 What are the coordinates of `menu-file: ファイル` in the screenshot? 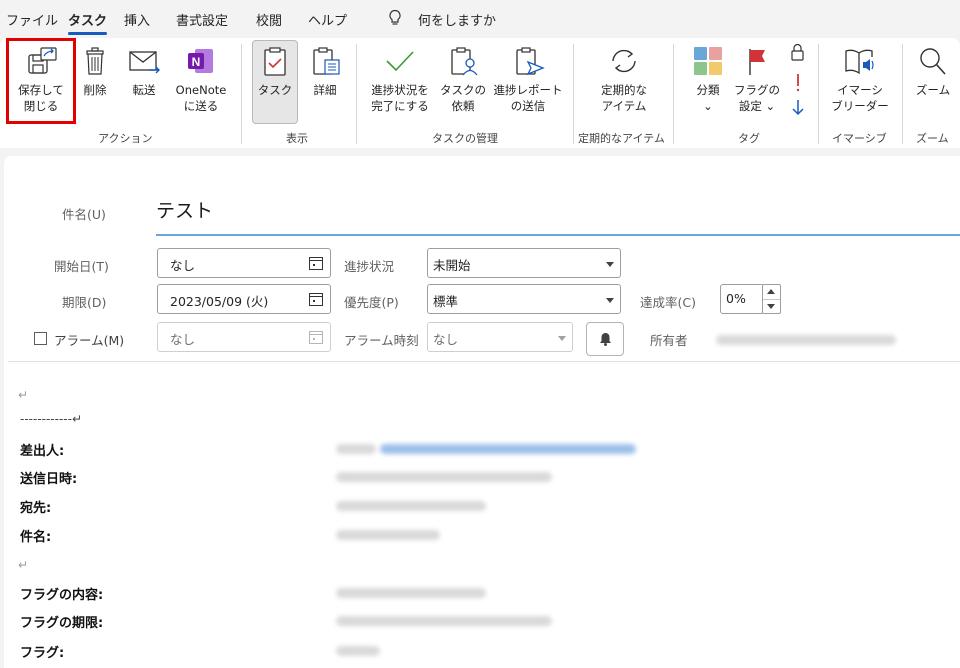 It's located at (32, 19).